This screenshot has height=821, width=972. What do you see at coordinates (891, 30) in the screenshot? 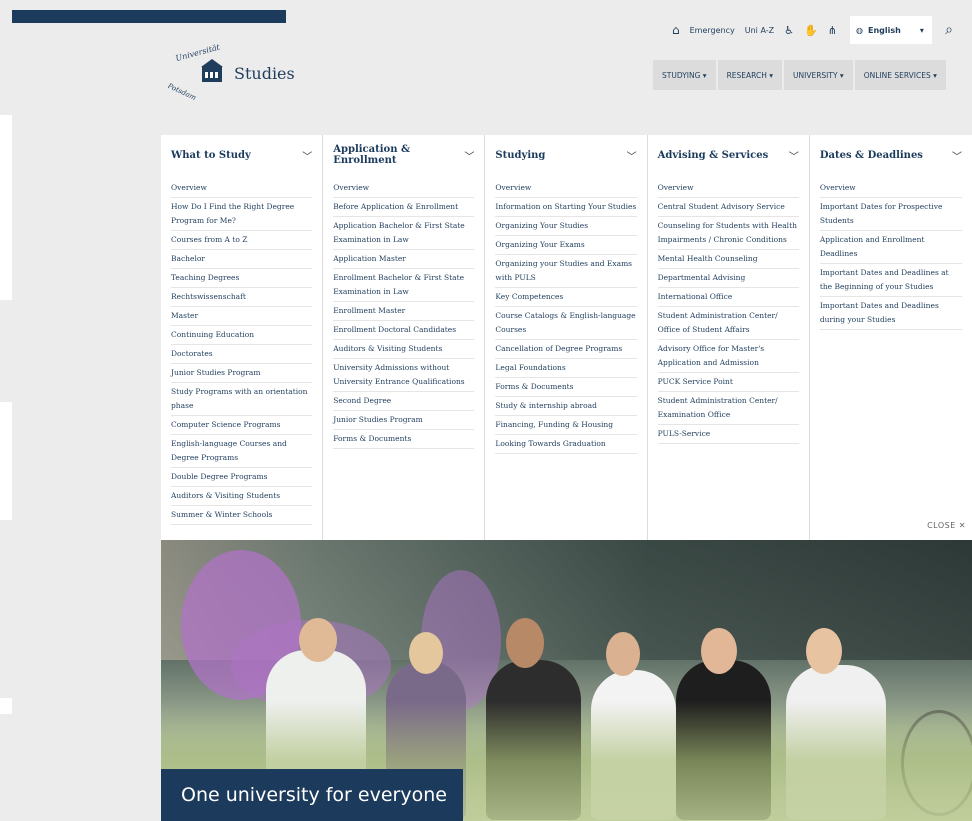
I see `language-selector: ◍ English ▾` at bounding box center [891, 30].